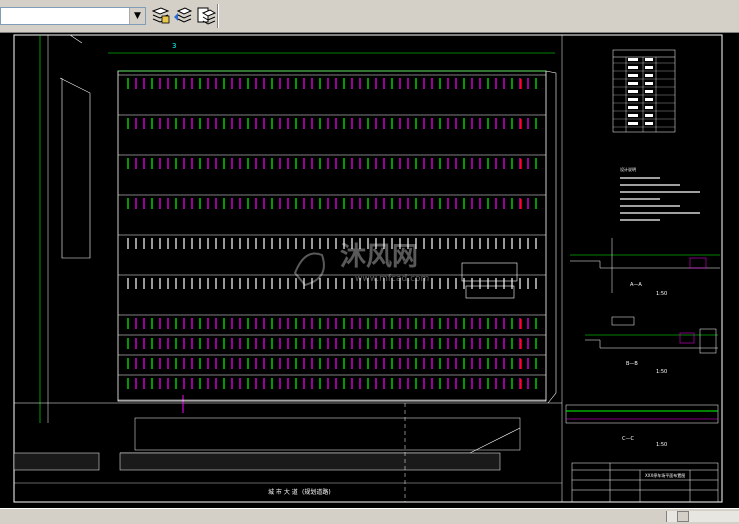 This screenshot has width=739, height=524. Describe the element at coordinates (73, 16) in the screenshot. I see `layer-dropdown: ▼` at that location.